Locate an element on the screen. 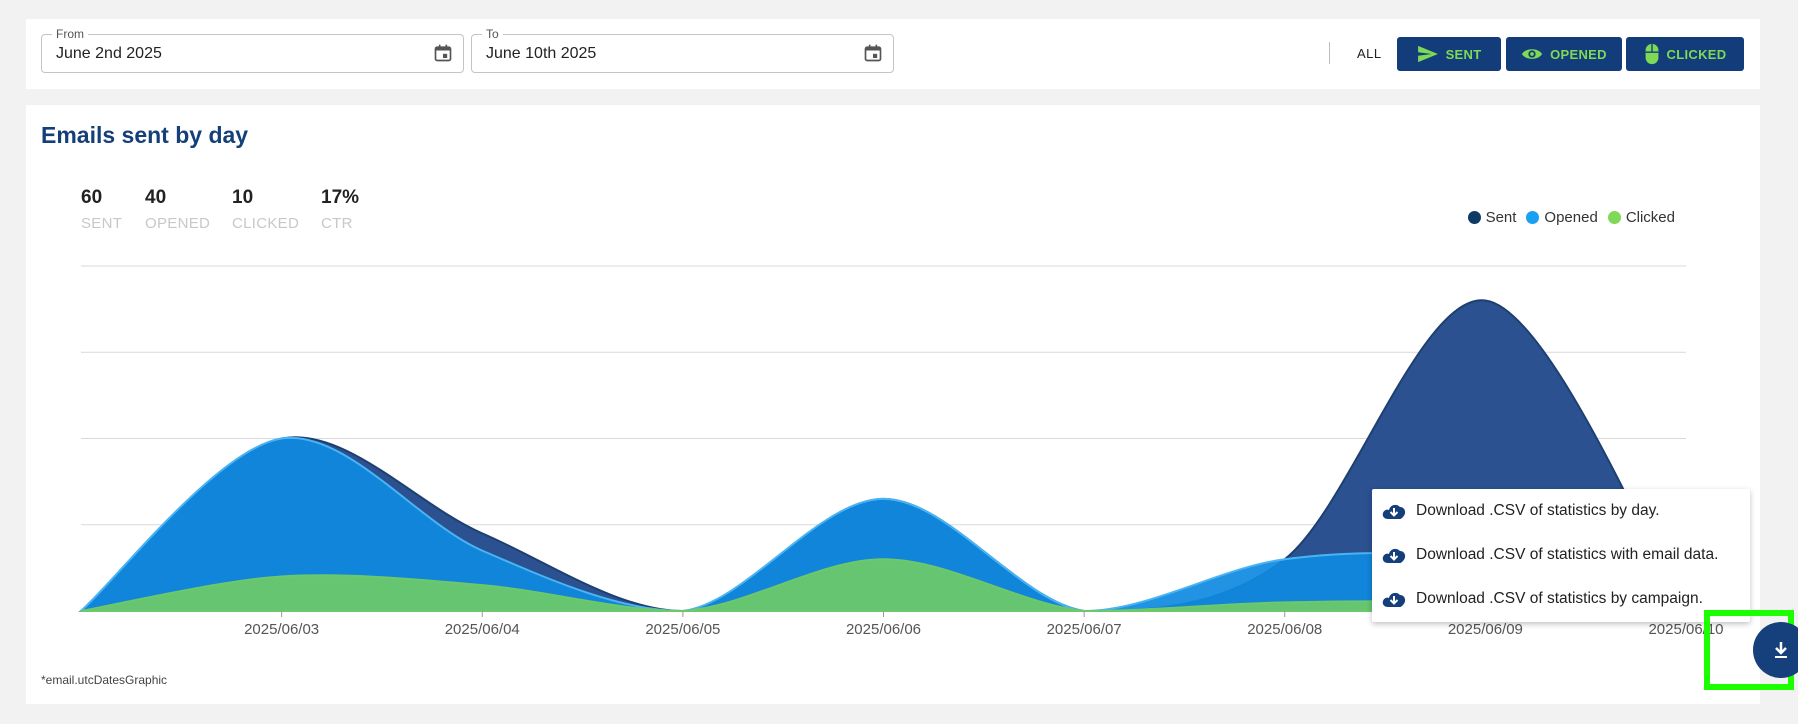 The image size is (1798, 724). filter-sent-label: SENT is located at coordinates (1463, 54).